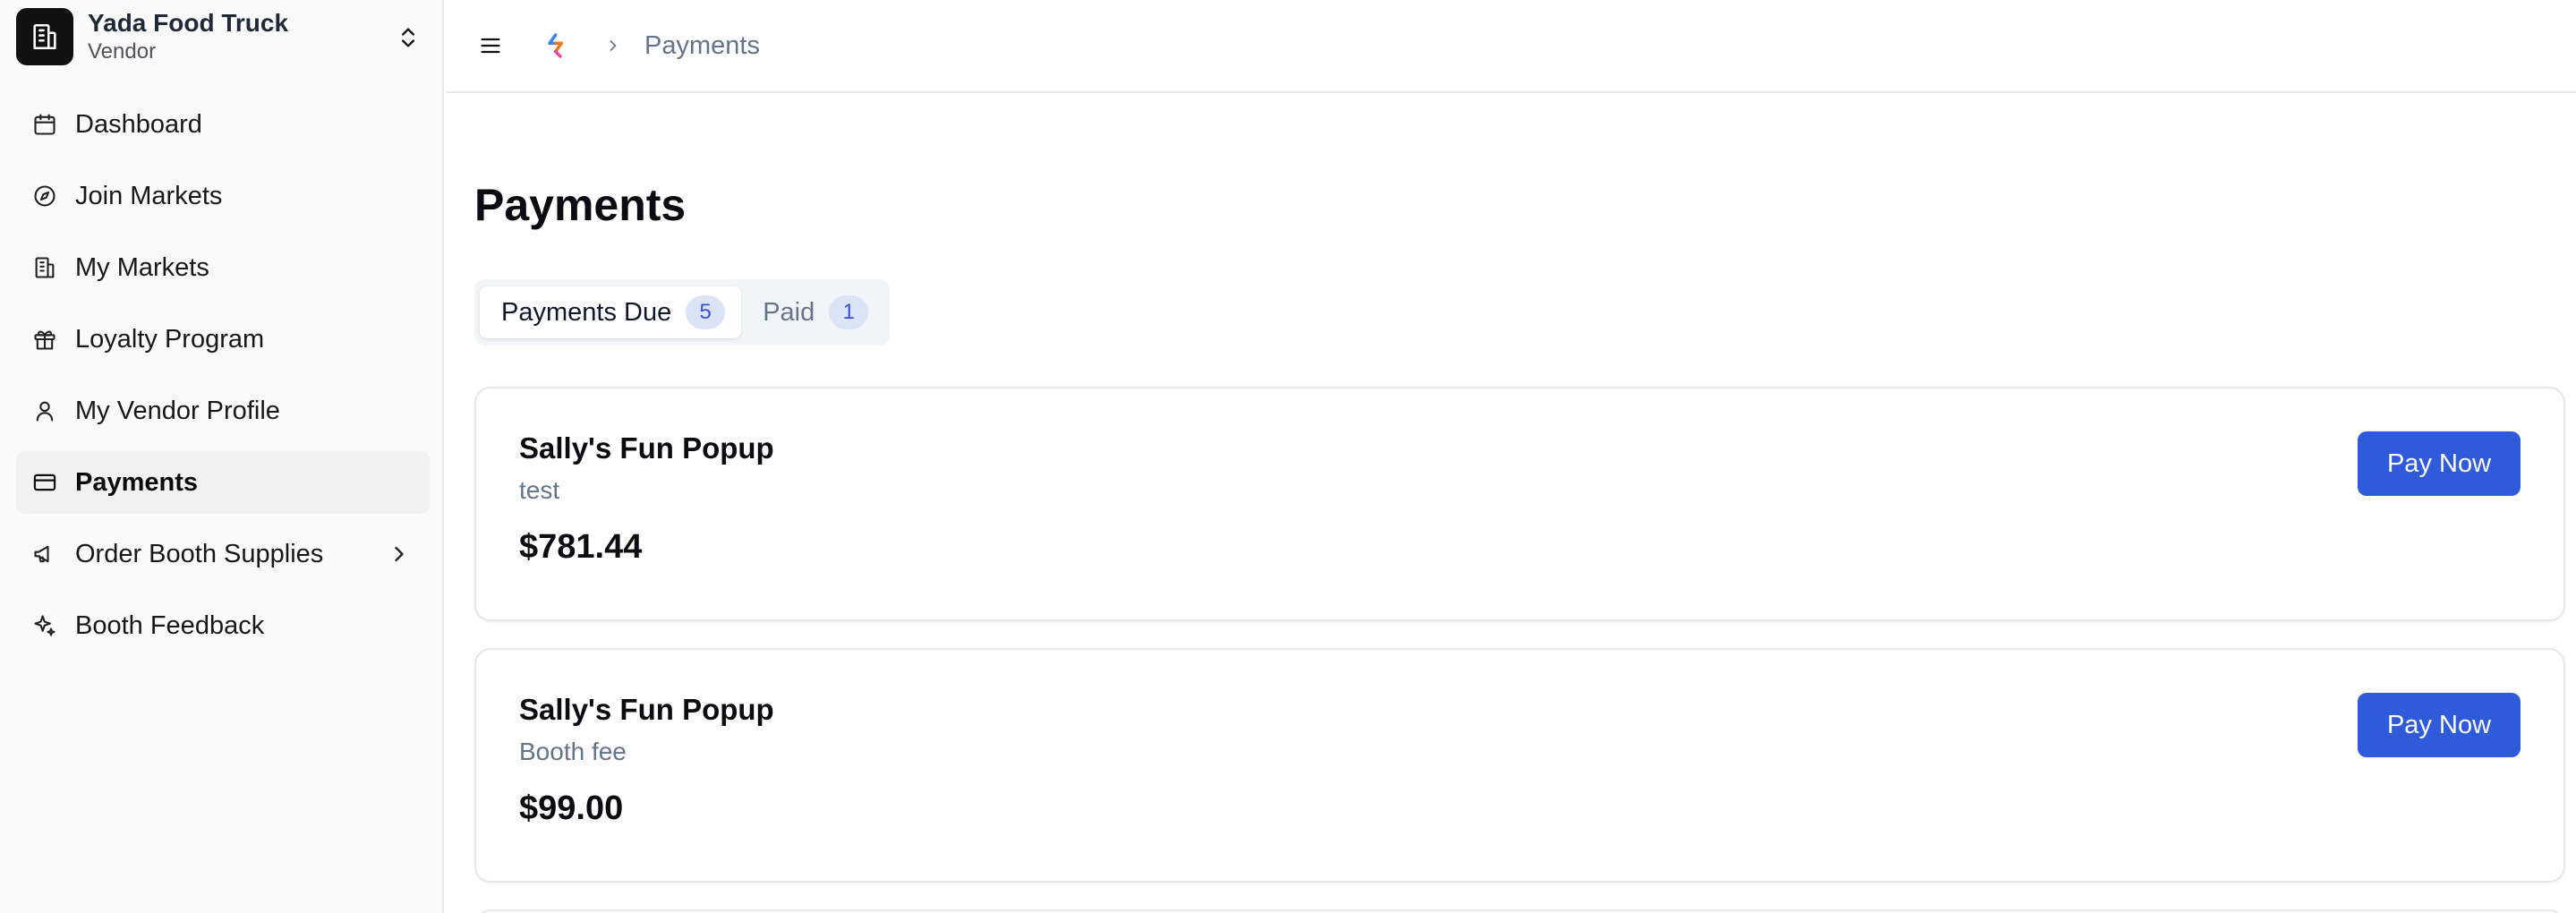 Image resolution: width=2576 pixels, height=913 pixels. Describe the element at coordinates (223, 268) in the screenshot. I see `sidebar-item-my-markets: My Markets` at that location.